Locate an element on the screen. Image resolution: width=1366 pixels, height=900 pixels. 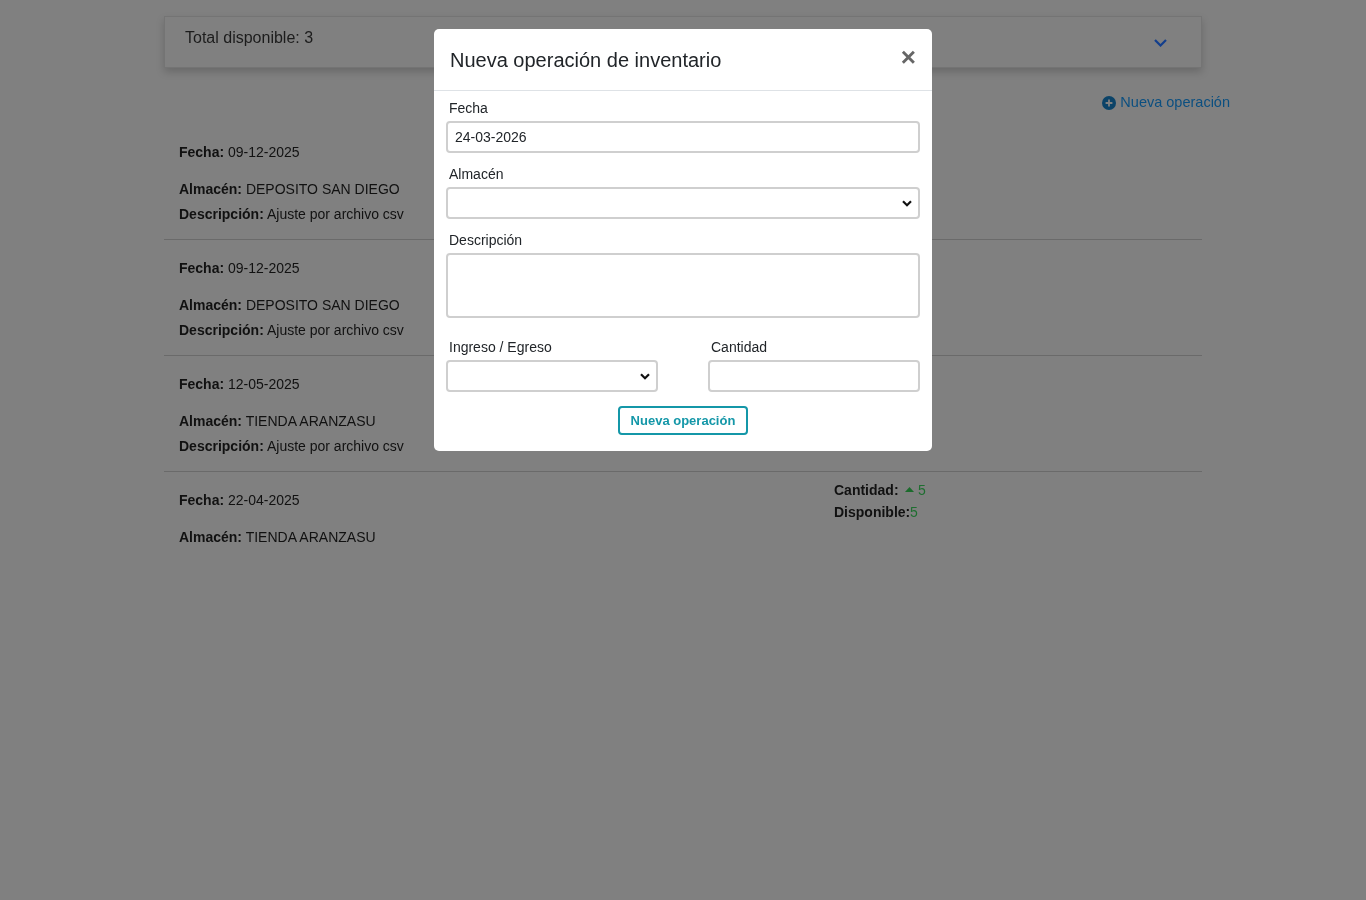
close-button: × is located at coordinates (908, 56).